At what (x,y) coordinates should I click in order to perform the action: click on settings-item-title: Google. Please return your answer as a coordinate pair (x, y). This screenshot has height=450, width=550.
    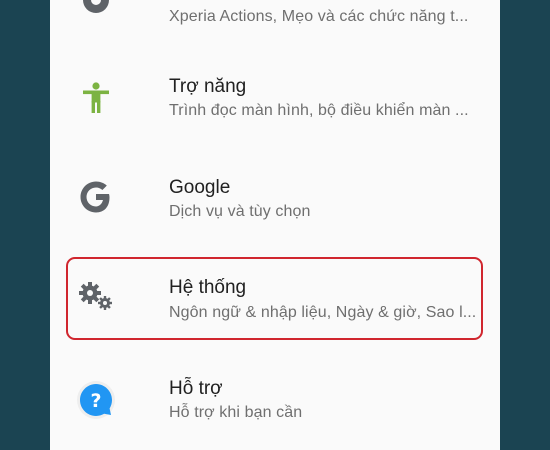
    Looking at the image, I should click on (200, 187).